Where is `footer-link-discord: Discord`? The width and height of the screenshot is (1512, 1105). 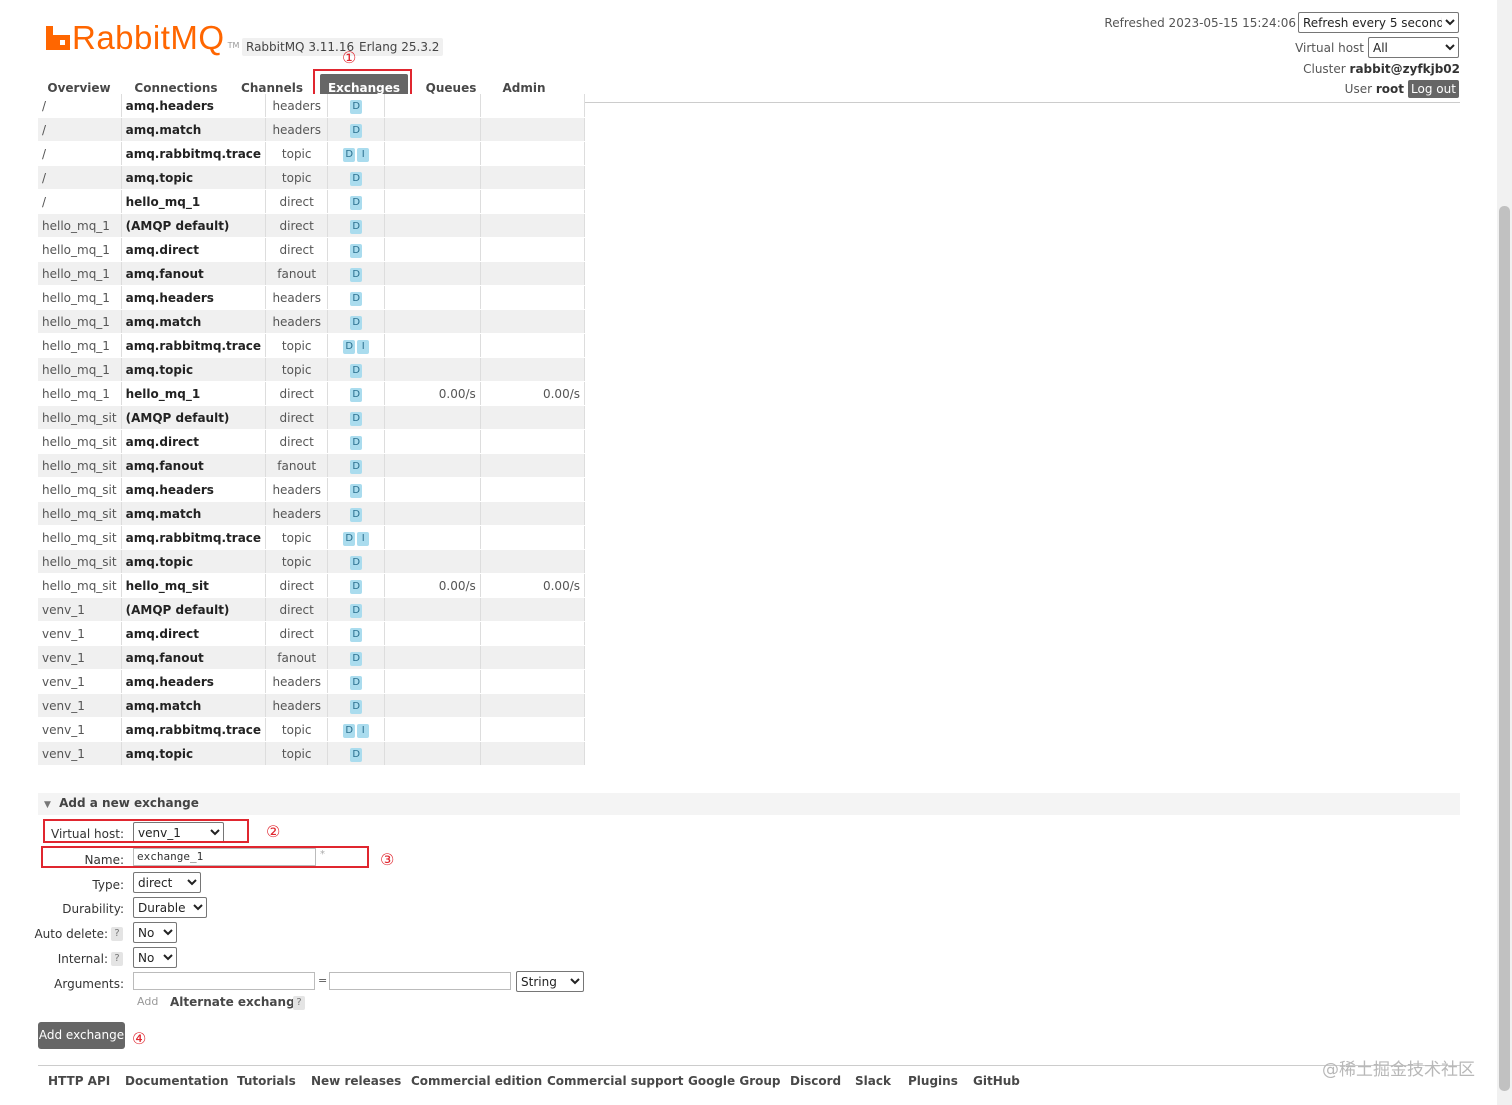 footer-link-discord: Discord is located at coordinates (815, 1081).